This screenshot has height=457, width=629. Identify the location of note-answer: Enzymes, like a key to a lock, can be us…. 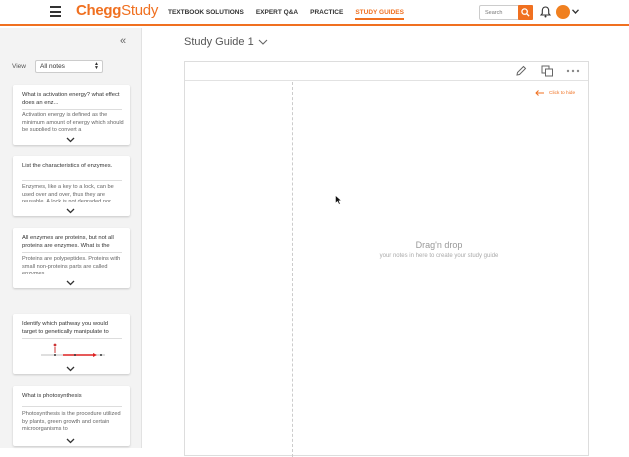
(68, 193).